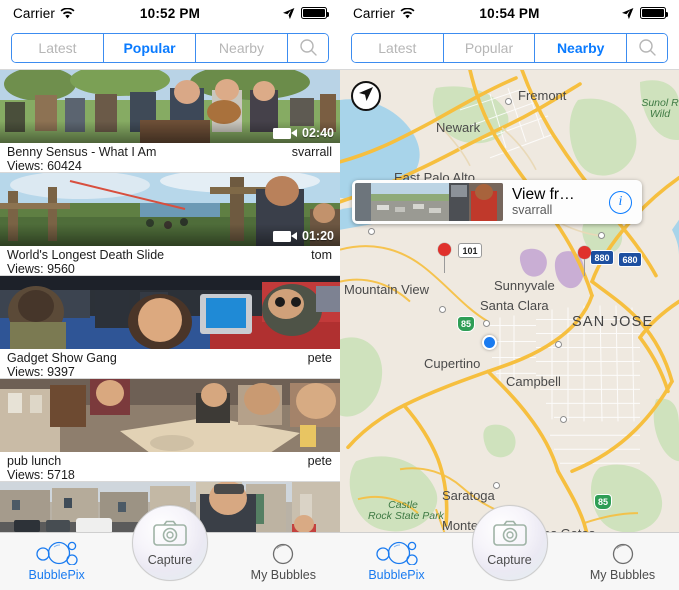 The image size is (679, 590). Describe the element at coordinates (444, 249) in the screenshot. I see `map-pin-head` at that location.